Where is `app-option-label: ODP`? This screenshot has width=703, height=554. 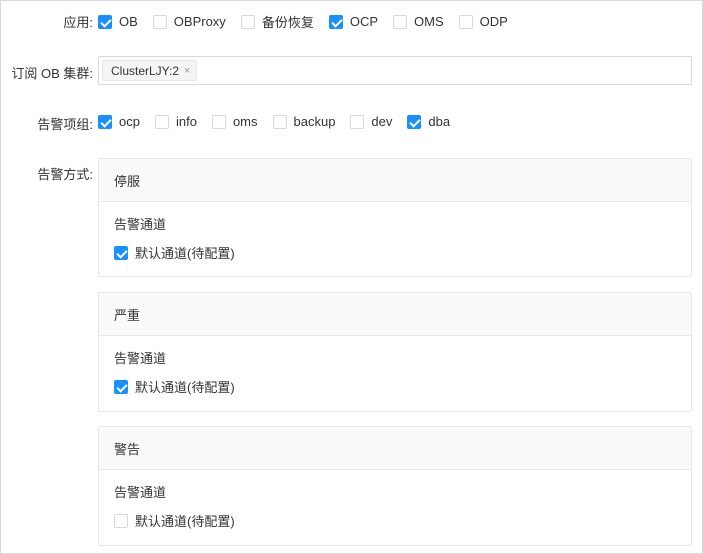 app-option-label: ODP is located at coordinates (493, 21).